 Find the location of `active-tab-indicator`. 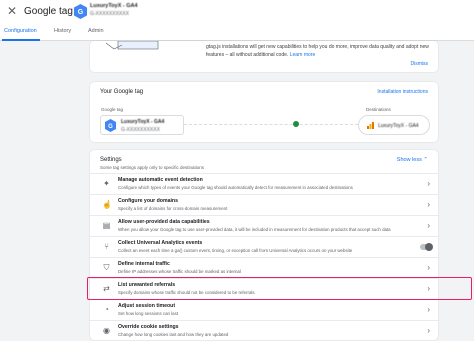

active-tab-indicator is located at coordinates (21, 40).